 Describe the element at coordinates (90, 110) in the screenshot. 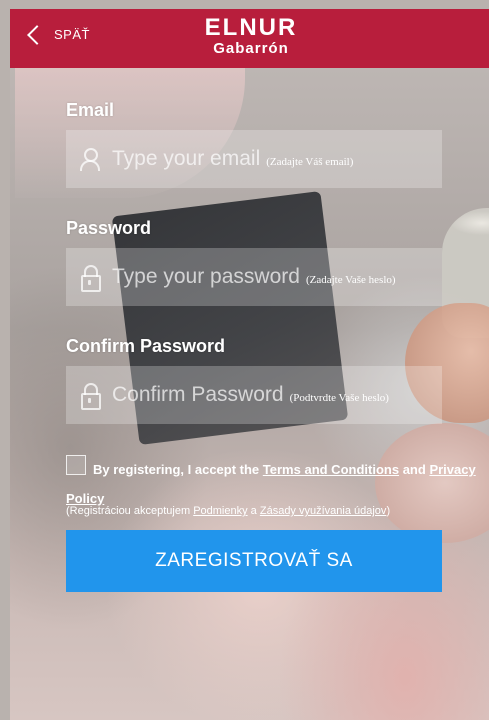

I see `email-label: Email` at that location.